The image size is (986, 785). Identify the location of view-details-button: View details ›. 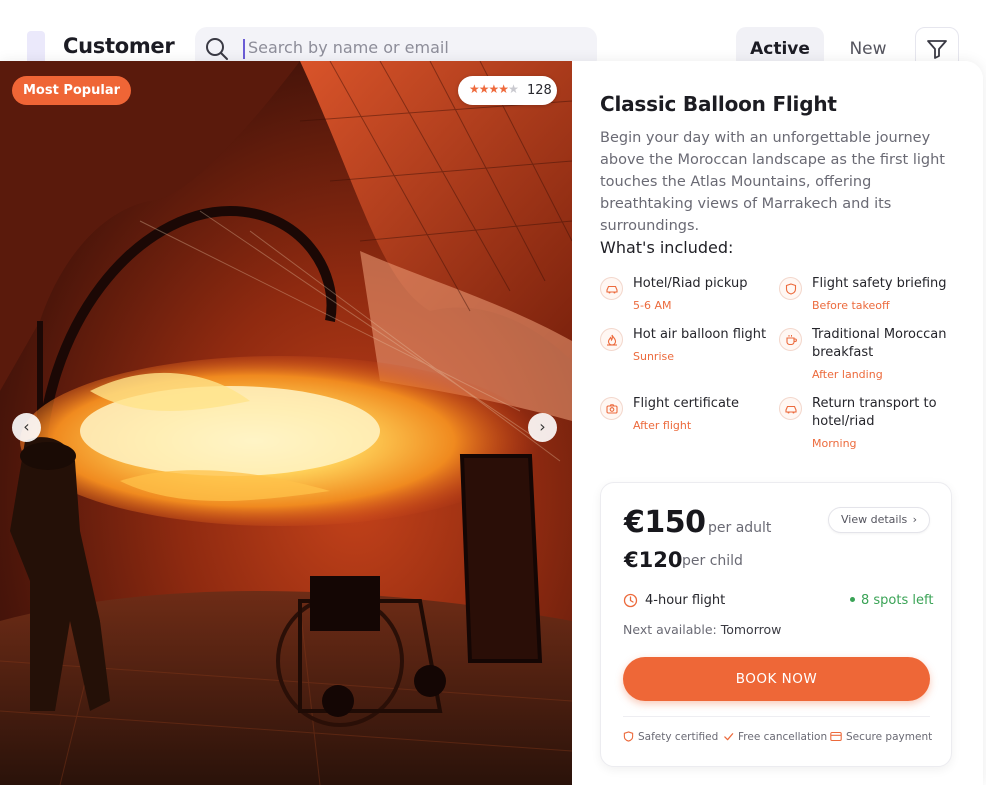
(879, 520).